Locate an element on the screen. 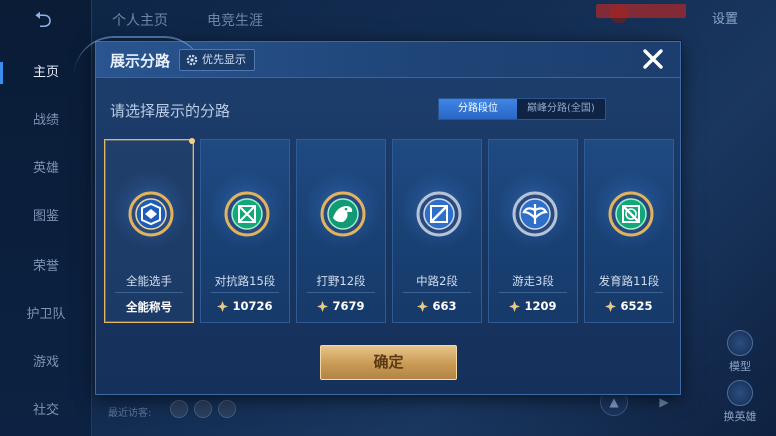 This screenshot has width=776, height=436. sidebar-item-record: 战绩 is located at coordinates (46, 121).